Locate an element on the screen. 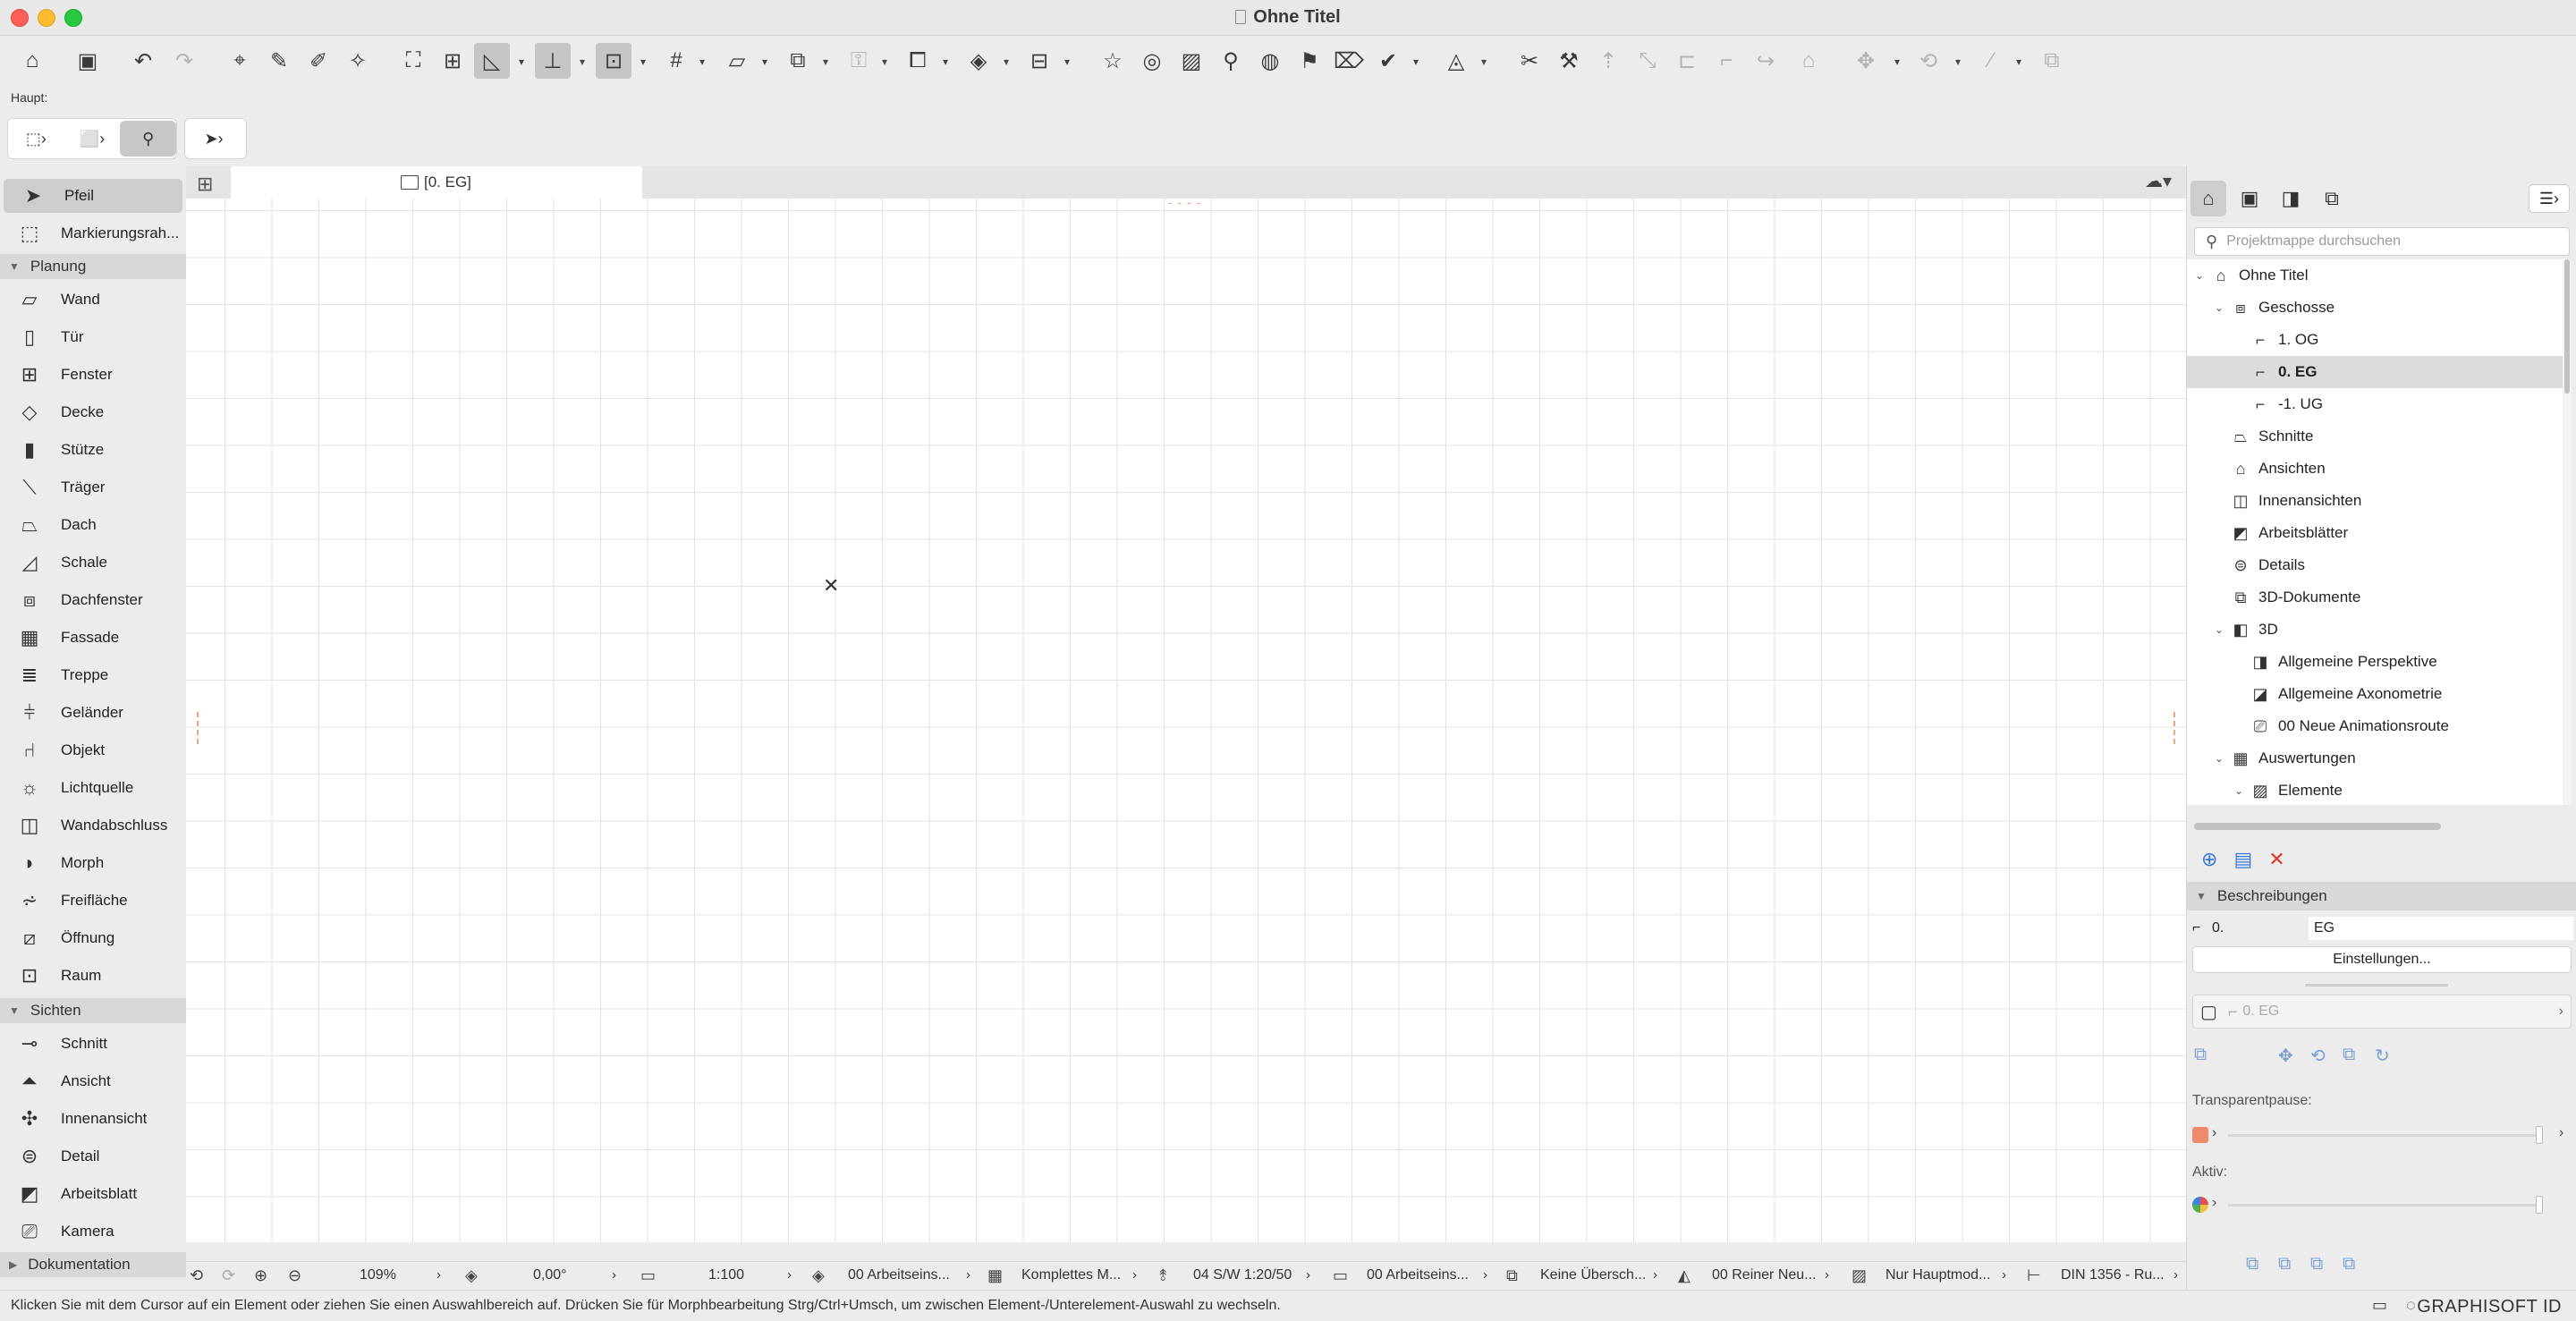  fit-in-window-icon: ⊖ is located at coordinates (294, 1275).